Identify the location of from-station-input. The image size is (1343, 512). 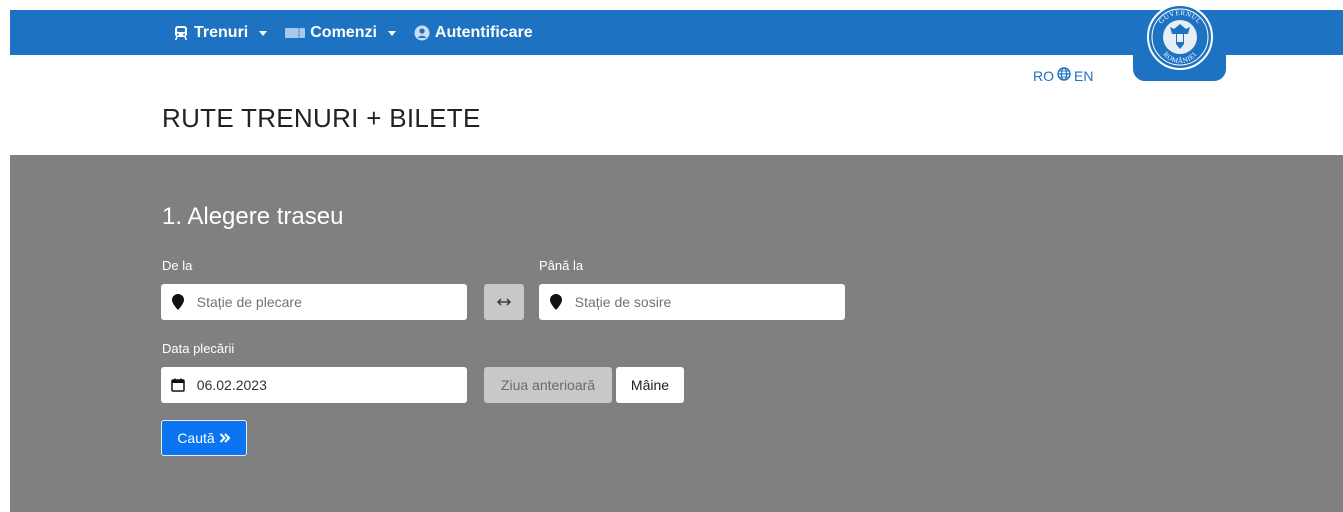
(330, 302).